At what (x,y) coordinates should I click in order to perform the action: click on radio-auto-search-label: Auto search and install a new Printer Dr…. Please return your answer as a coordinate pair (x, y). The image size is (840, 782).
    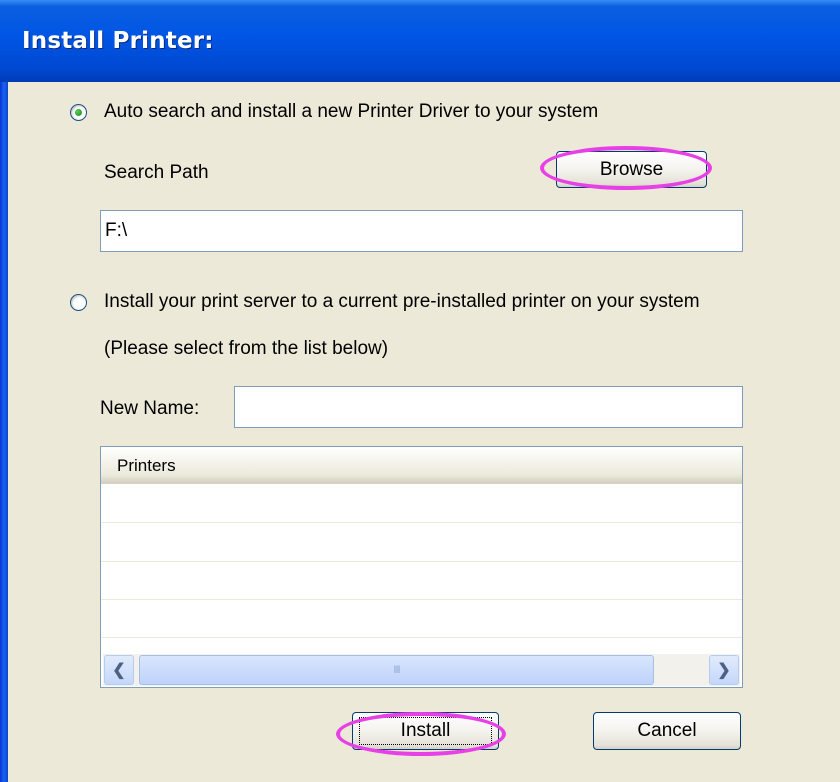
    Looking at the image, I should click on (351, 112).